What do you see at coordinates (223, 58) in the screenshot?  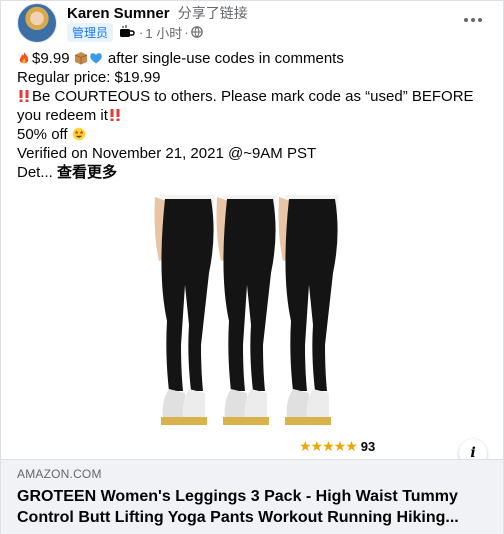 I see `price-suffix: after single-use codes in comments` at bounding box center [223, 58].